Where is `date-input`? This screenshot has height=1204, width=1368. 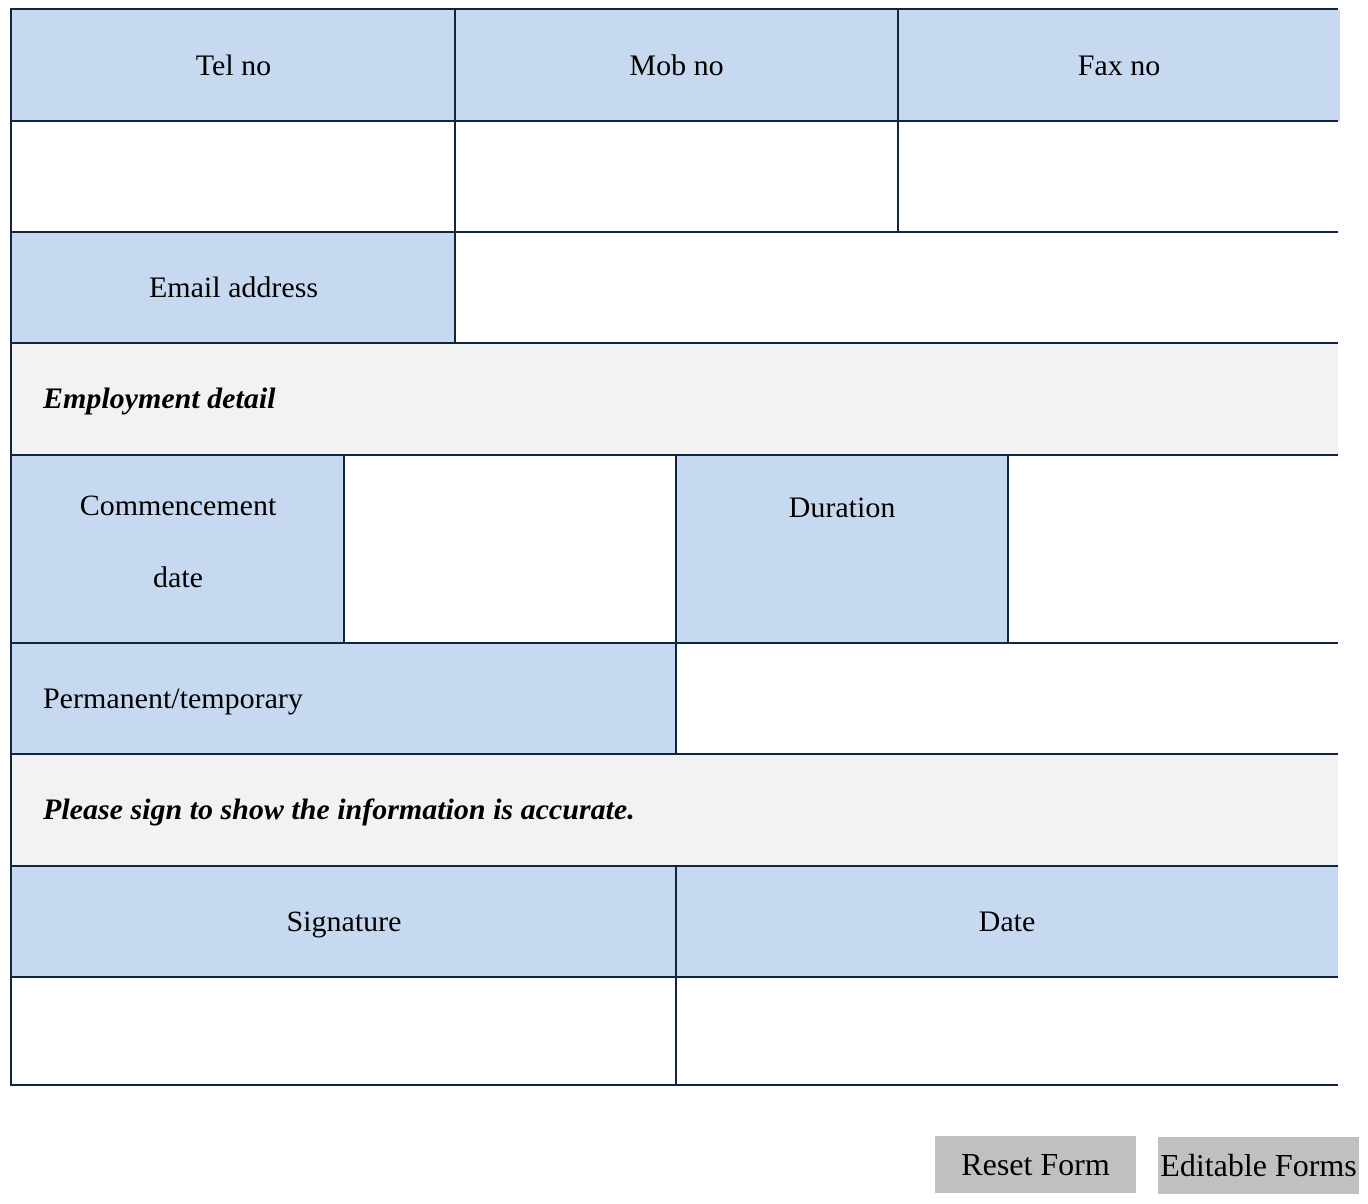 date-input is located at coordinates (1007, 1030).